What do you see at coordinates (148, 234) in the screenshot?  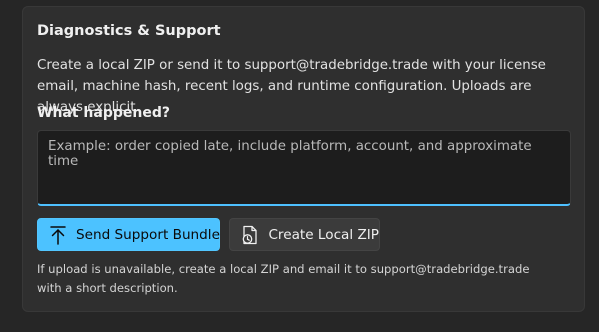 I see `send-support-bundle-label: Send Support Bundle` at bounding box center [148, 234].